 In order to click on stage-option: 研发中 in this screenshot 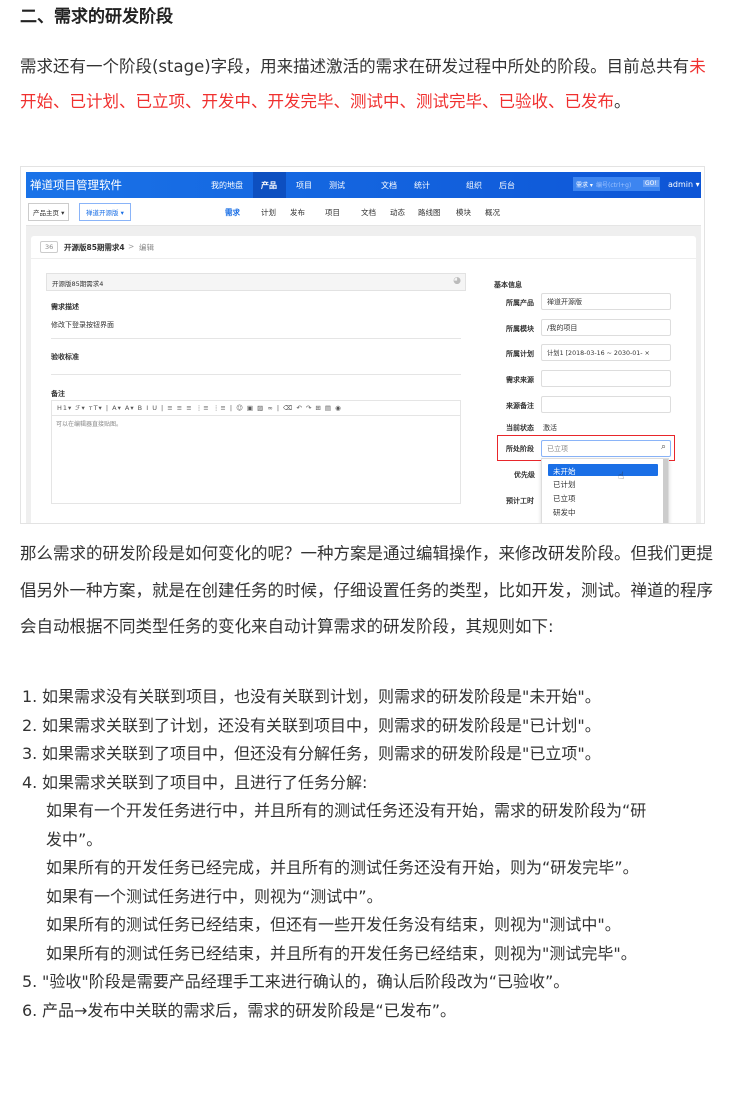, I will do `click(564, 512)`.